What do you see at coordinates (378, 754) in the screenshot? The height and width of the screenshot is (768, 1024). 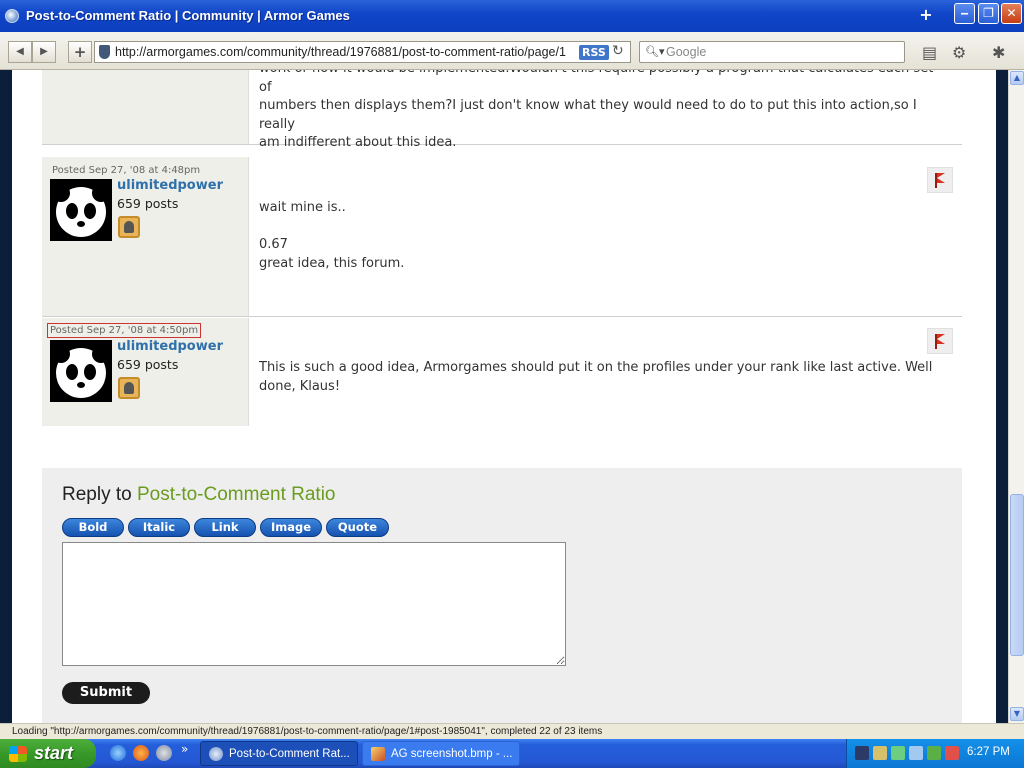 I see `paint-task-icon` at bounding box center [378, 754].